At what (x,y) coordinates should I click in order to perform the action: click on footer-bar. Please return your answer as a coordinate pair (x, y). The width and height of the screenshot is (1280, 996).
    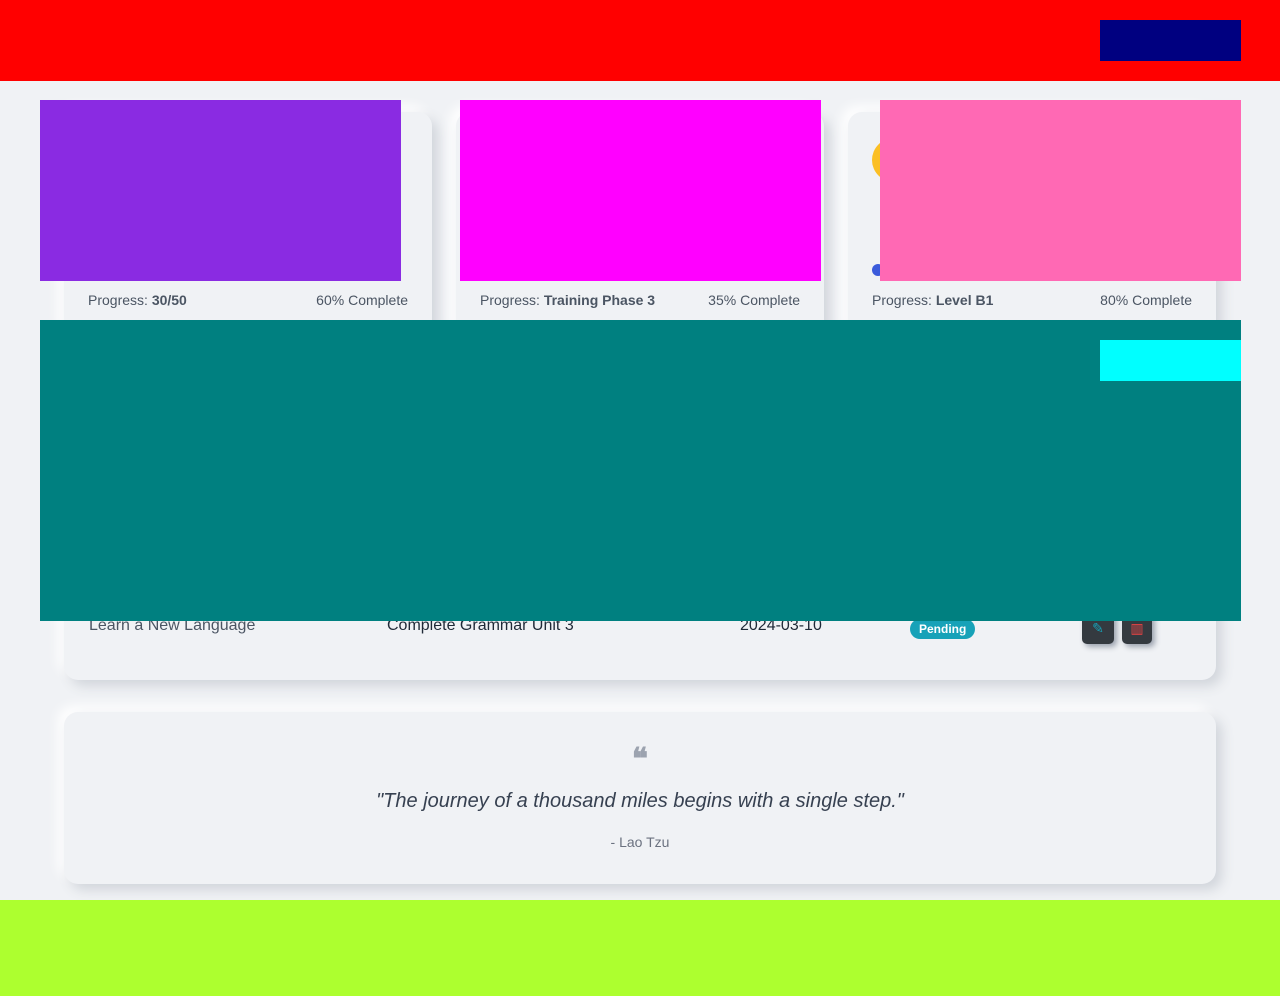
    Looking at the image, I should click on (640, 948).